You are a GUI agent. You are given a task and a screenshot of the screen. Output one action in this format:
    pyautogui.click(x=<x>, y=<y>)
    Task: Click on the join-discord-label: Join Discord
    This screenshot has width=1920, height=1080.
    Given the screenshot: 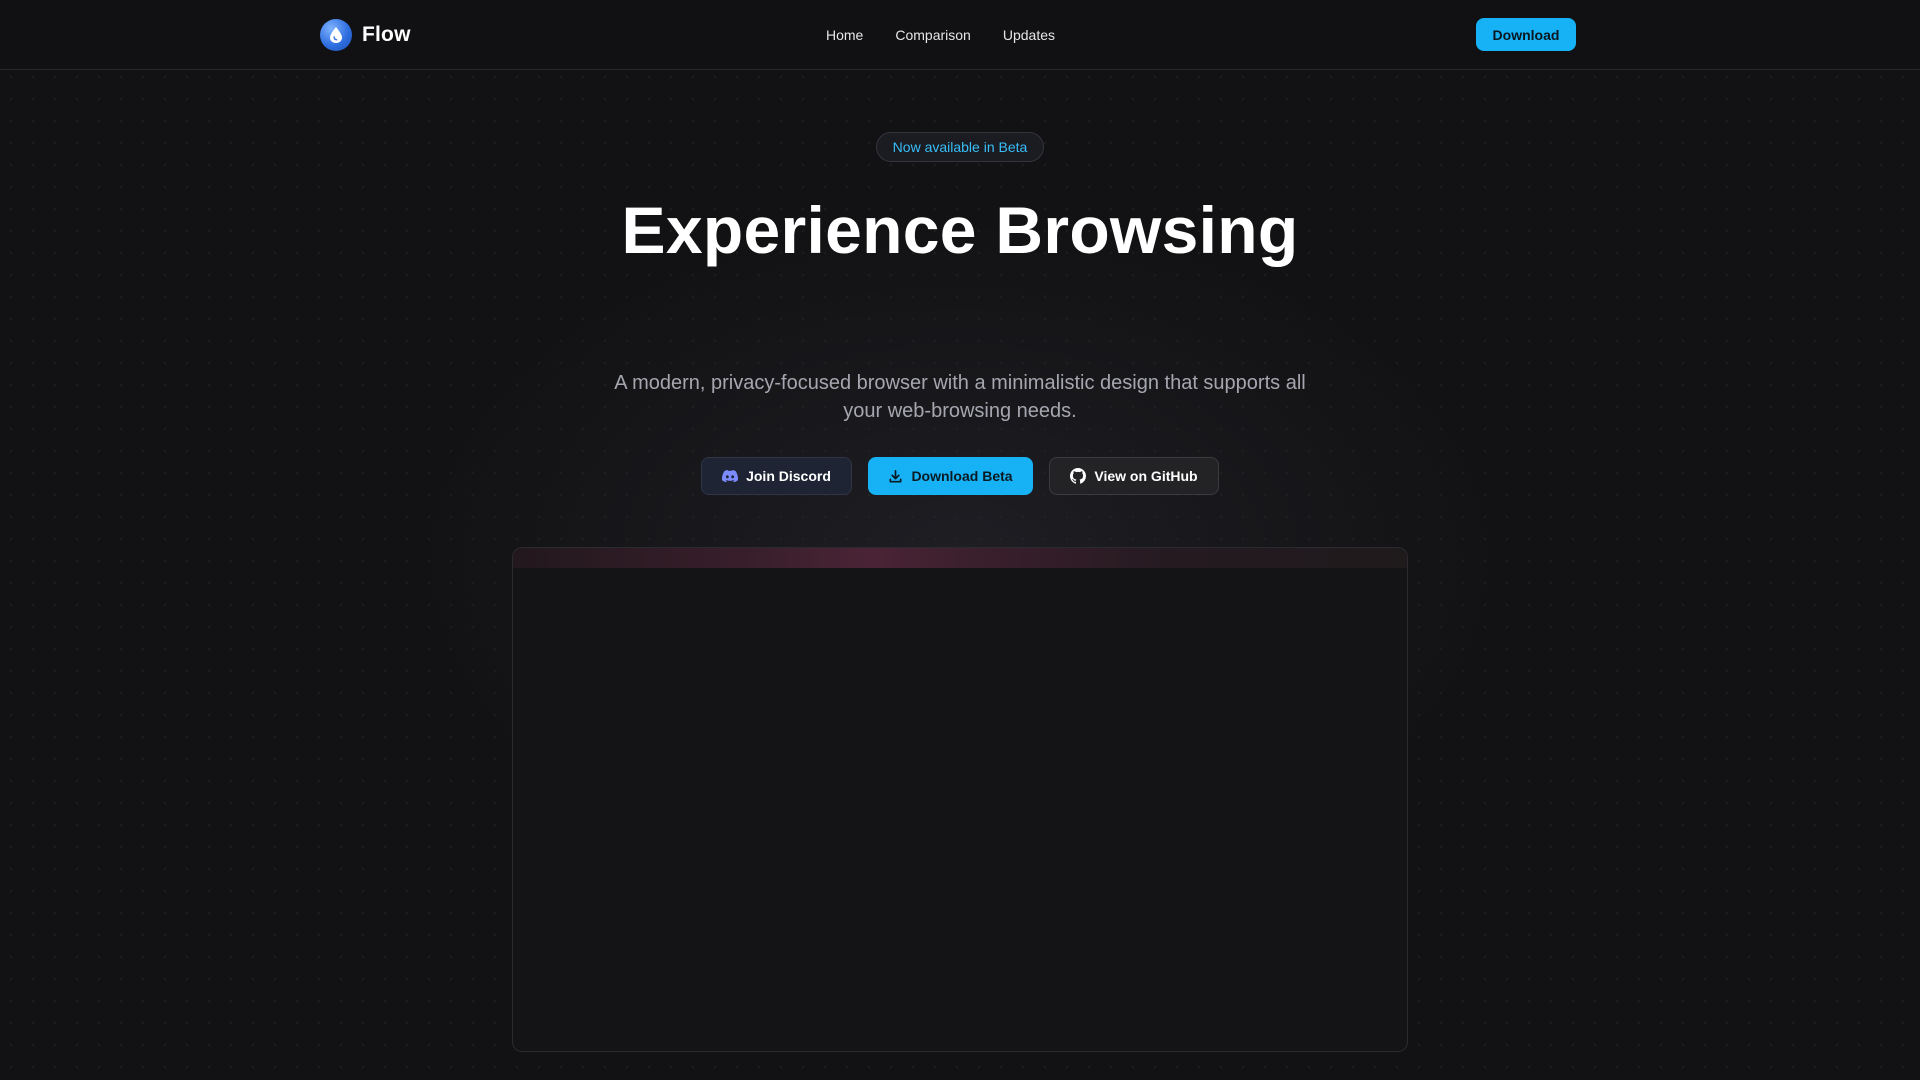 What is the action you would take?
    pyautogui.click(x=788, y=476)
    